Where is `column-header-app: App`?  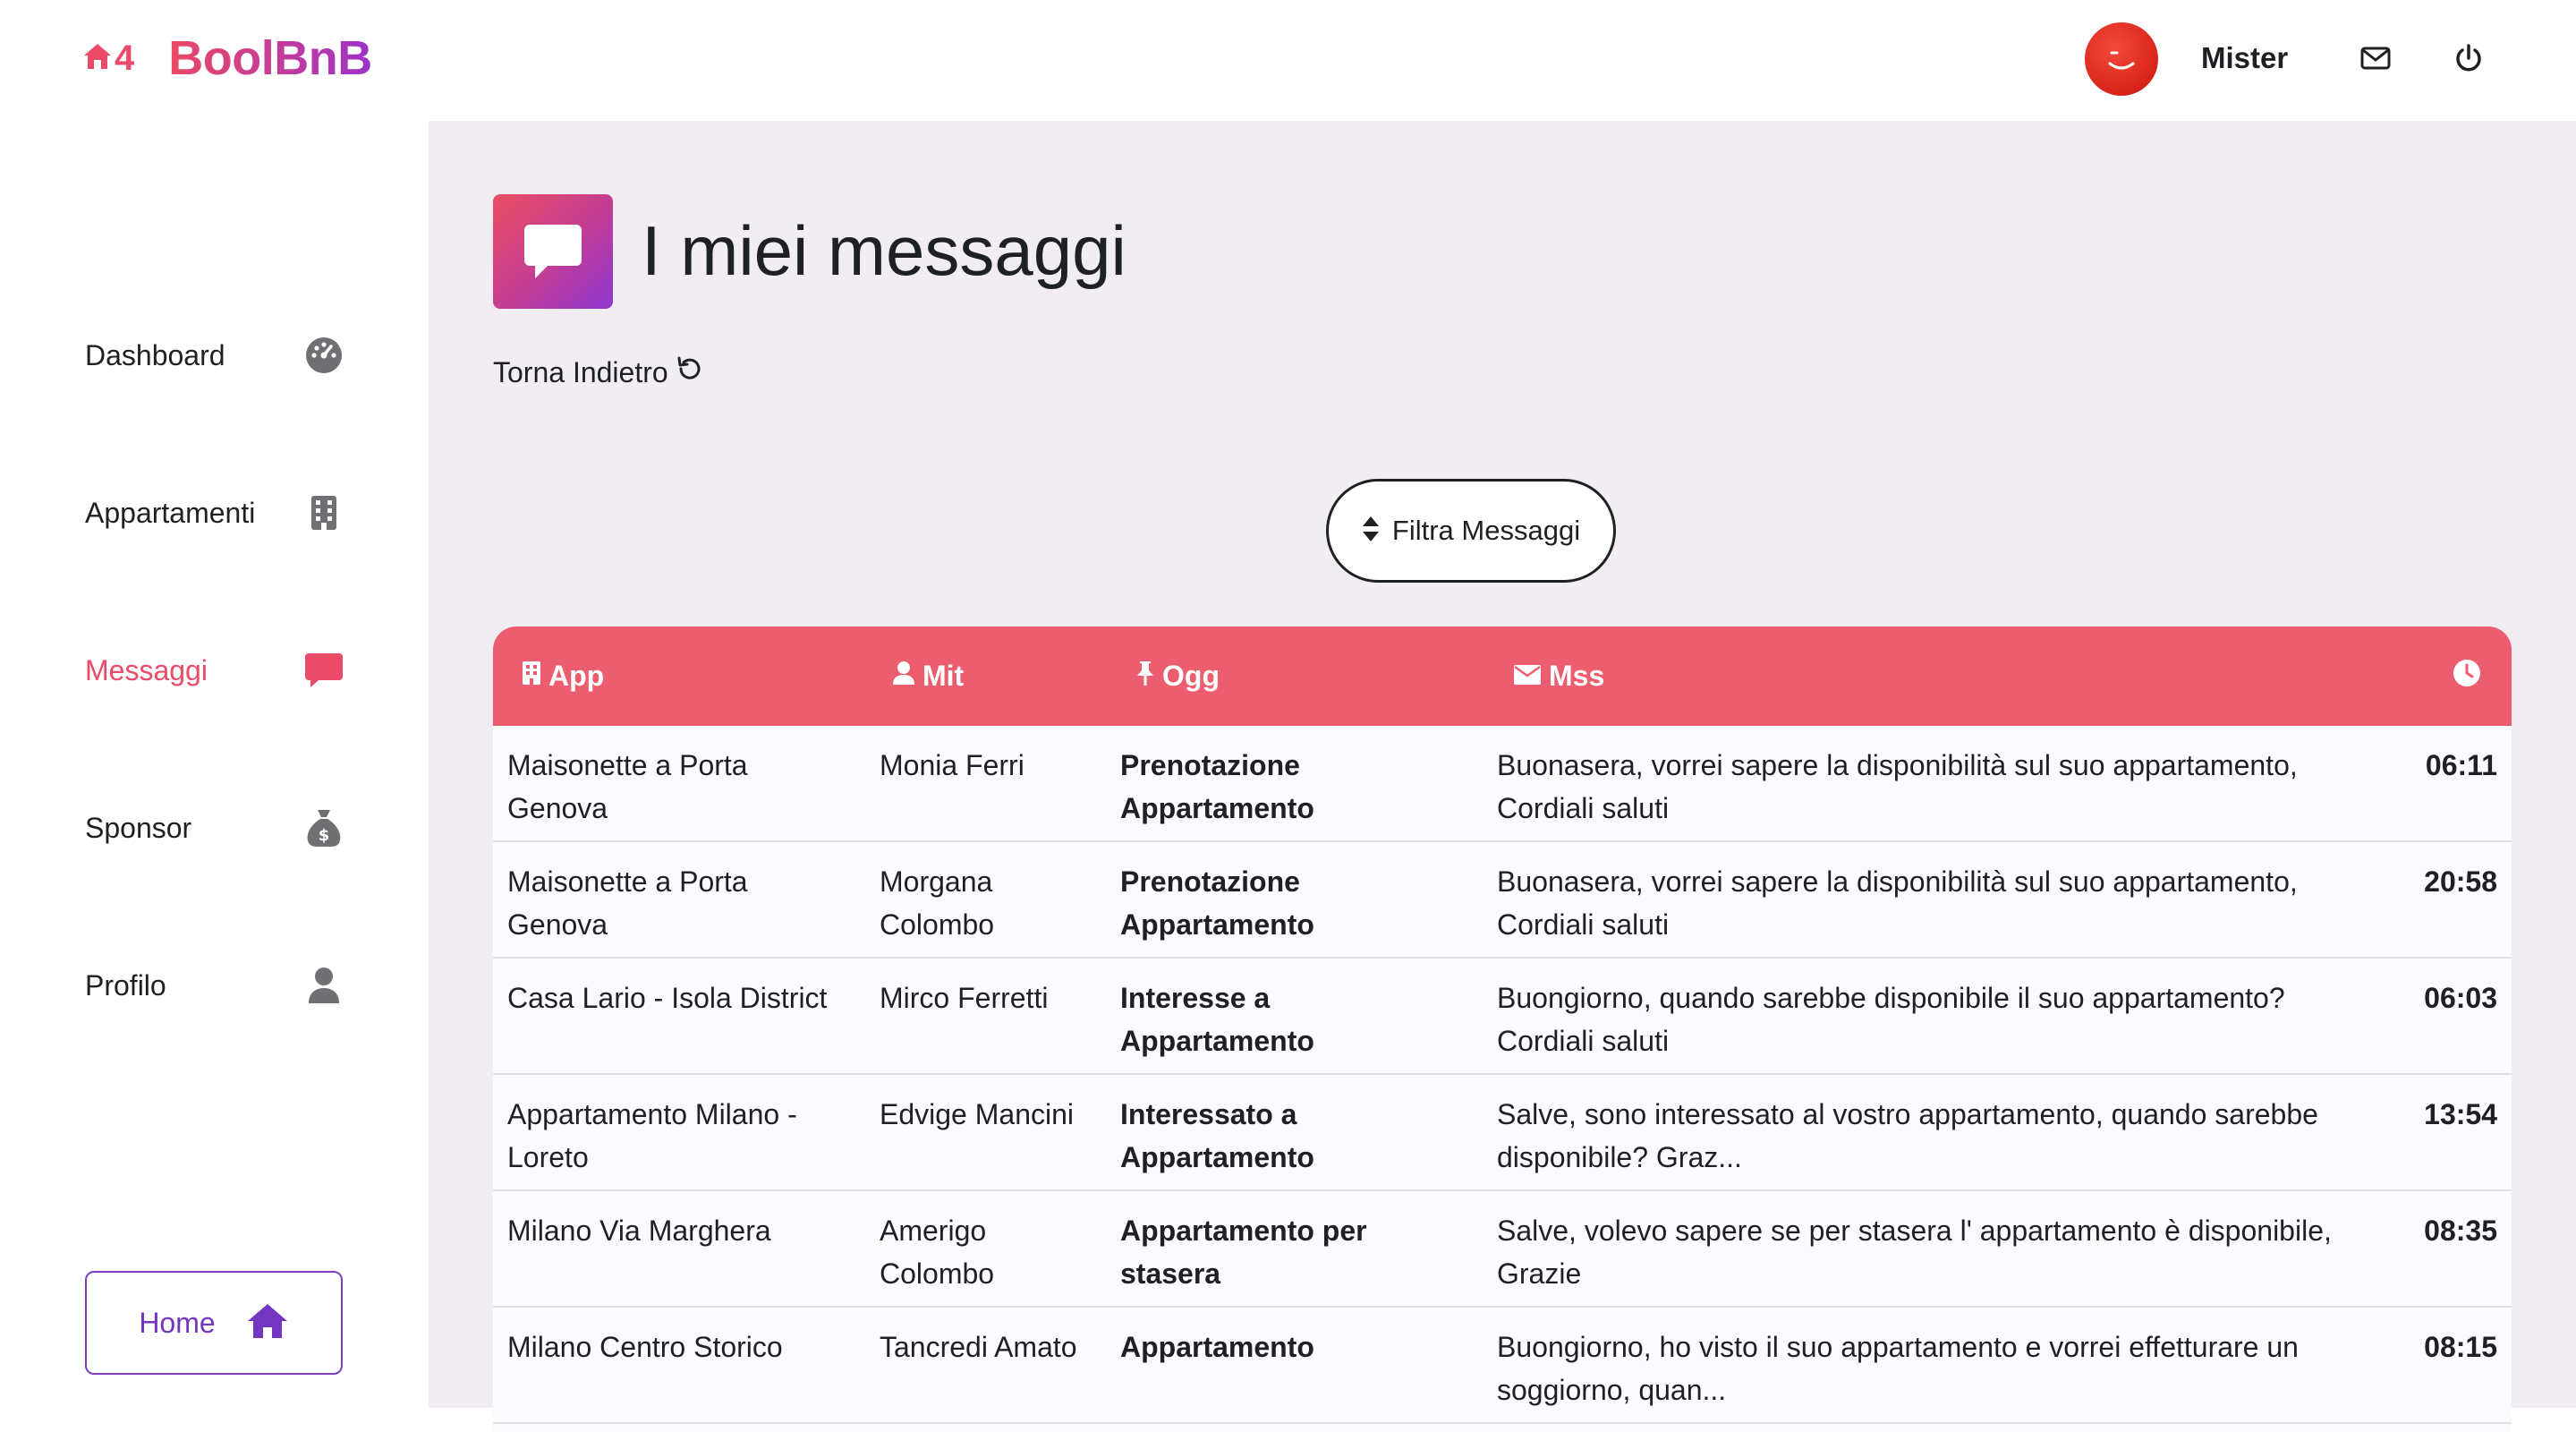
column-header-app: App is located at coordinates (563, 676).